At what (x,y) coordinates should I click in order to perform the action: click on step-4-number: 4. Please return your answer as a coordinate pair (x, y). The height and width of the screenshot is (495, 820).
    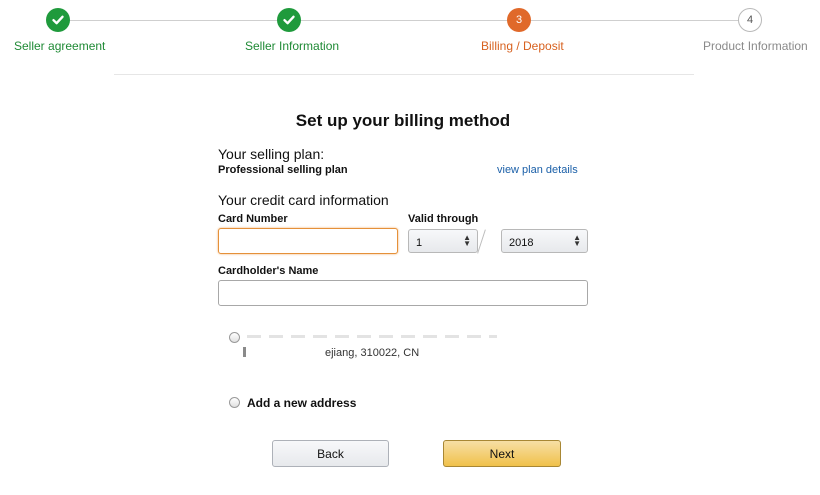
    Looking at the image, I should click on (750, 20).